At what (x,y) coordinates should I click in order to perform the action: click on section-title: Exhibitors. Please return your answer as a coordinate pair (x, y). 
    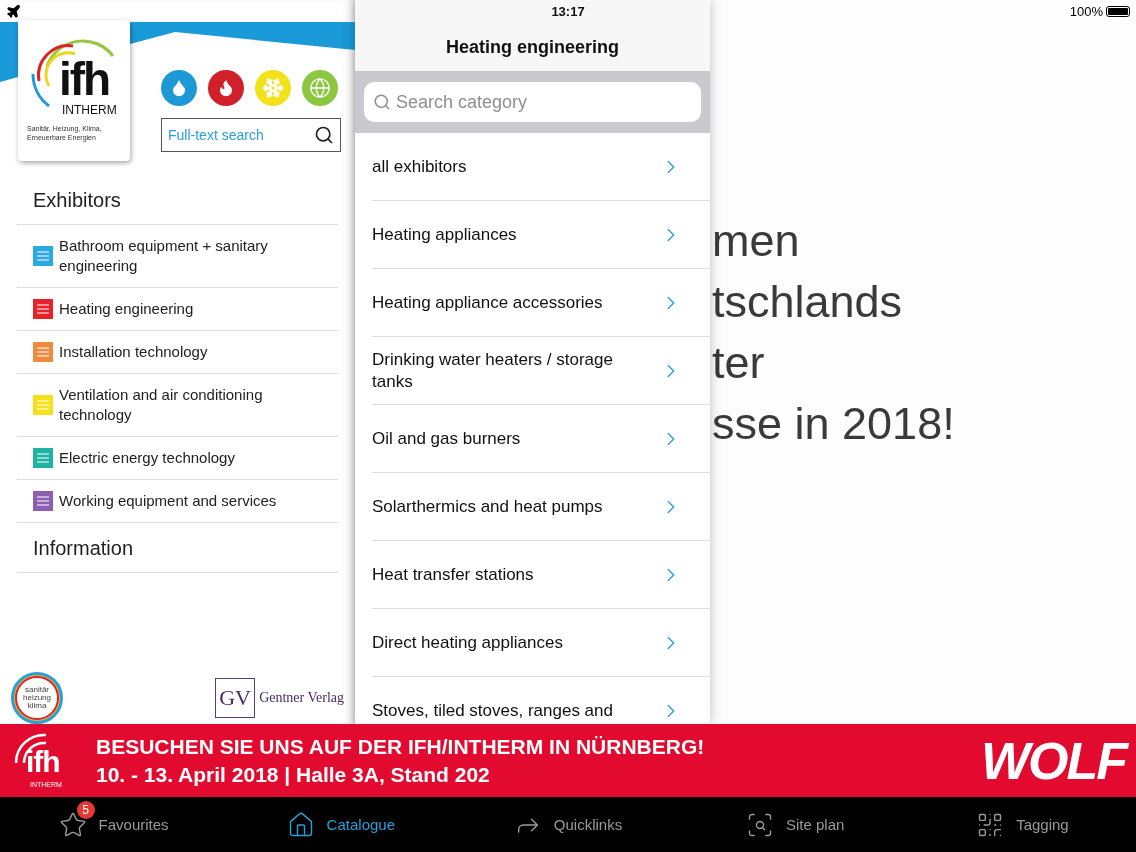
    Looking at the image, I should click on (177, 200).